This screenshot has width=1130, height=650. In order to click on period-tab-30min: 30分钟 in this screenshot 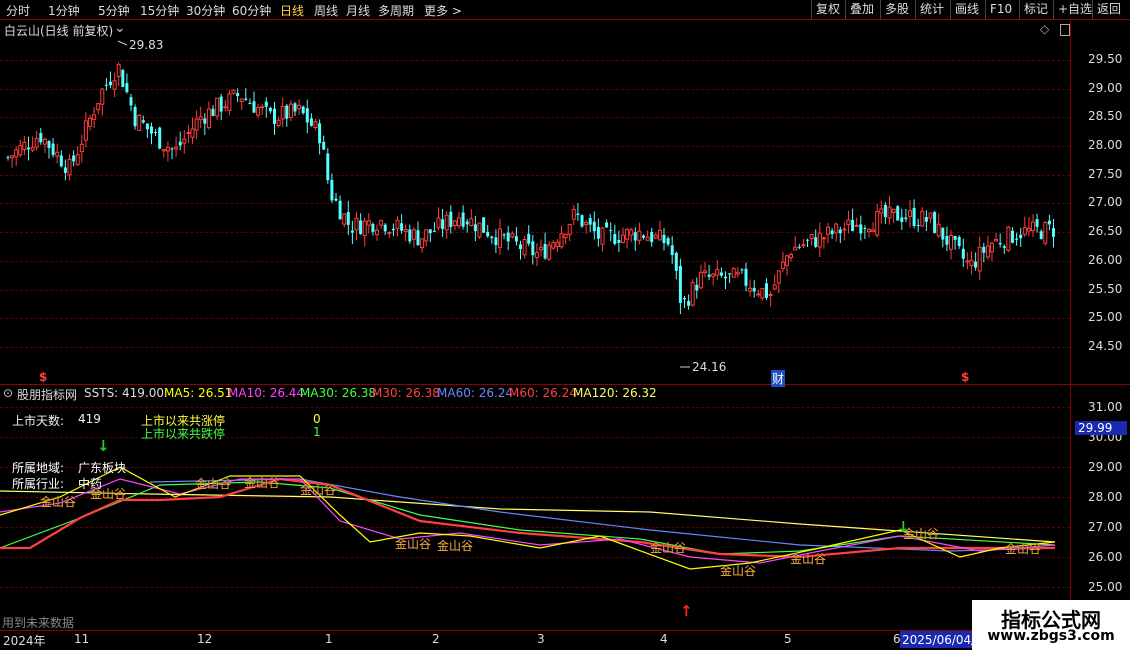, I will do `click(205, 10)`.